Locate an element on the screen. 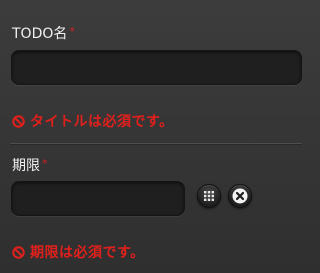 The height and width of the screenshot is (273, 320). deadline-error-message: 期限は必須です。 is located at coordinates (78, 252).